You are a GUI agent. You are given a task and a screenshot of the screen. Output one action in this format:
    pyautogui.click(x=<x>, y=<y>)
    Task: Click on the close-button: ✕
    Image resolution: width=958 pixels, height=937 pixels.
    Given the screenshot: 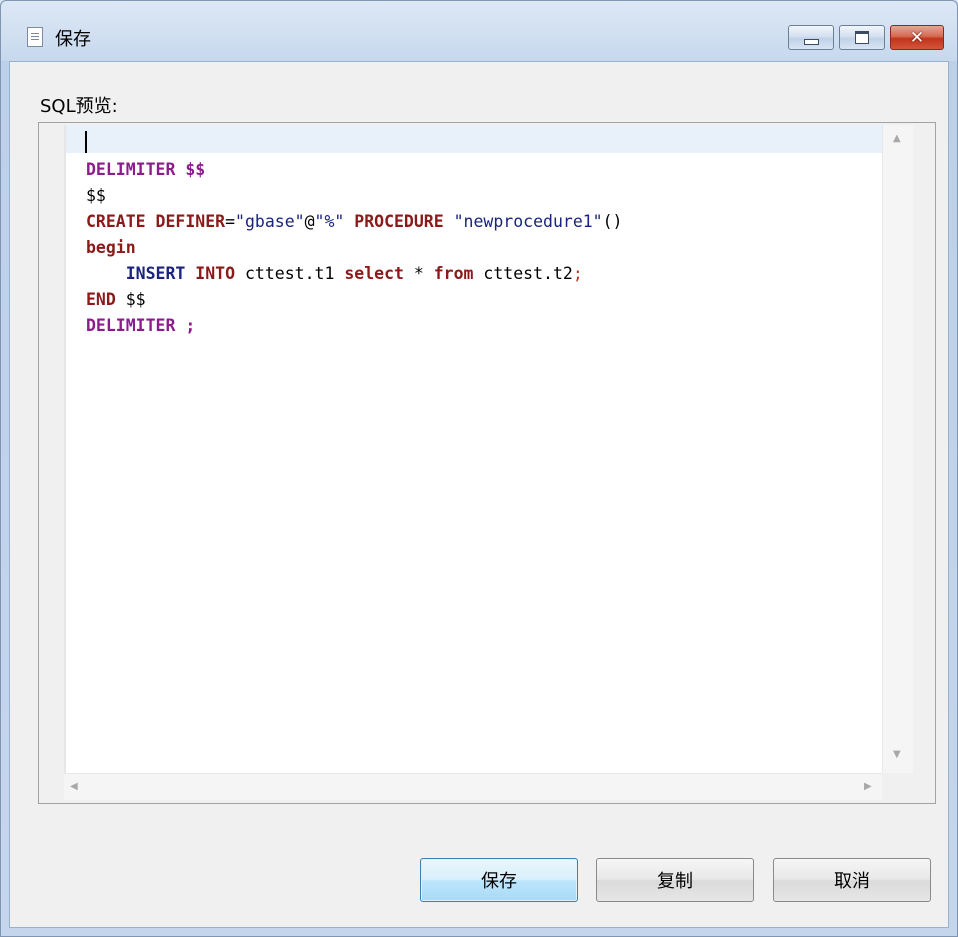 What is the action you would take?
    pyautogui.click(x=917, y=37)
    